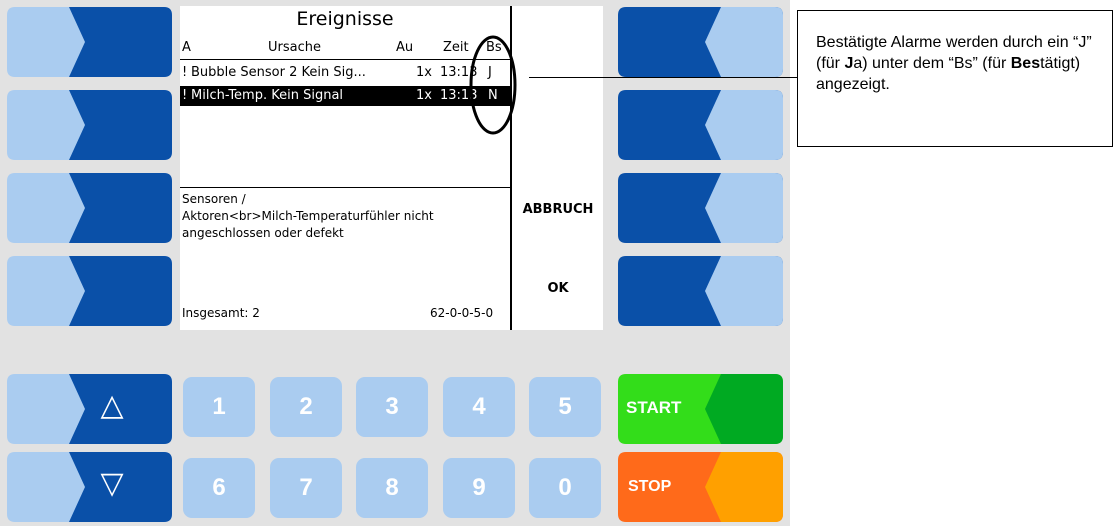 The height and width of the screenshot is (526, 1117). What do you see at coordinates (558, 288) in the screenshot?
I see `ok-label: OK` at bounding box center [558, 288].